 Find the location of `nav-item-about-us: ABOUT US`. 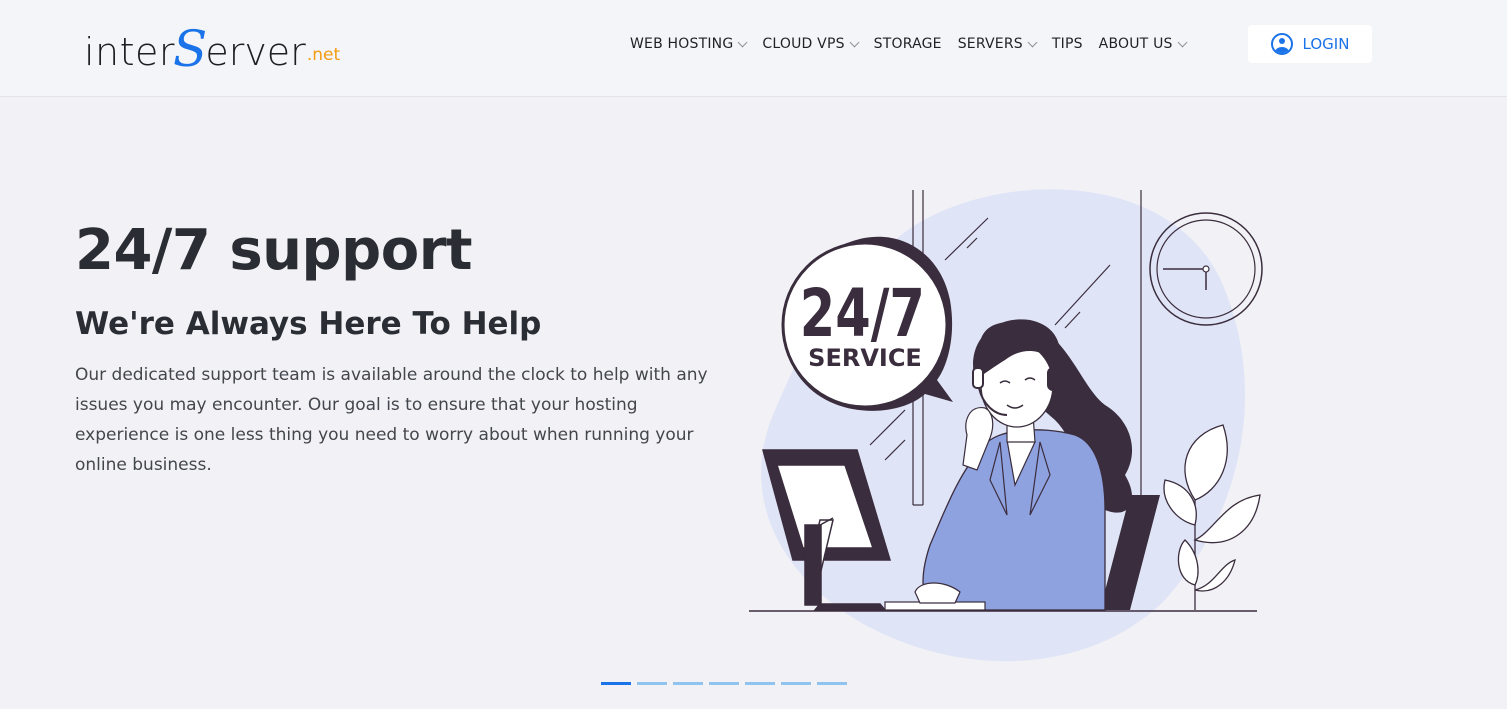

nav-item-about-us: ABOUT US is located at coordinates (1143, 44).